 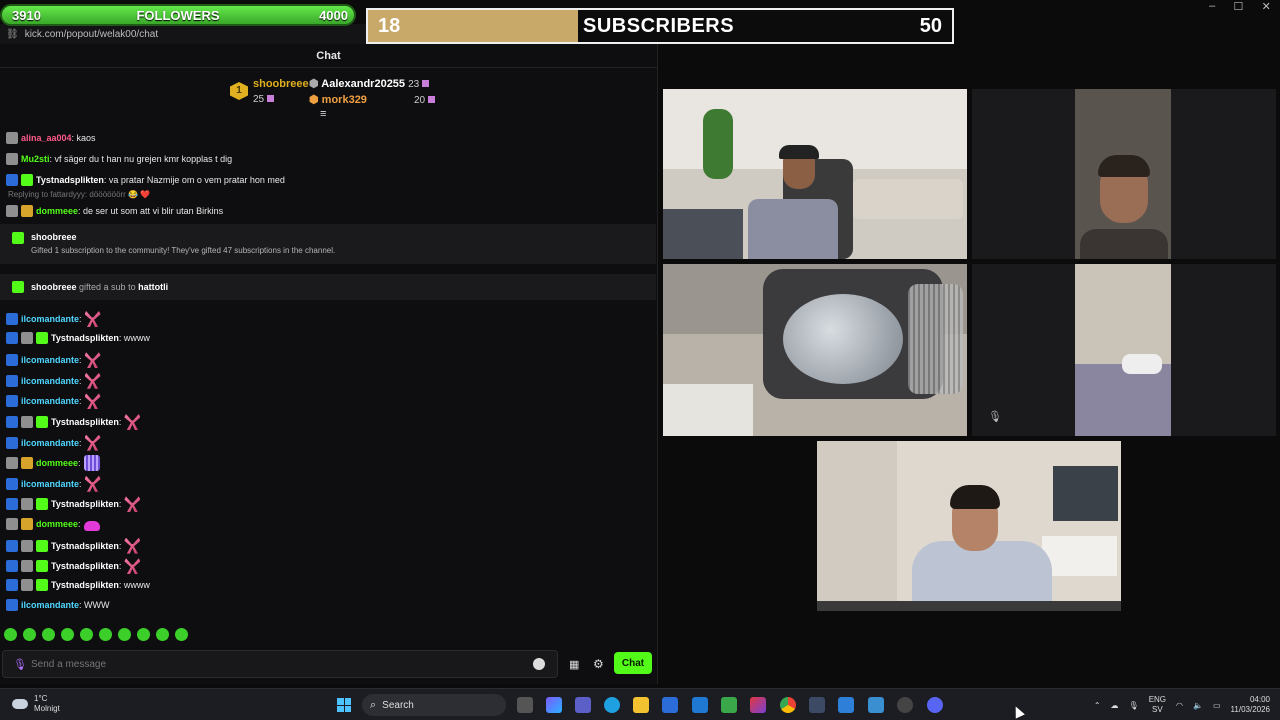 What do you see at coordinates (12, 138) in the screenshot?
I see `subscriber-badge-icon` at bounding box center [12, 138].